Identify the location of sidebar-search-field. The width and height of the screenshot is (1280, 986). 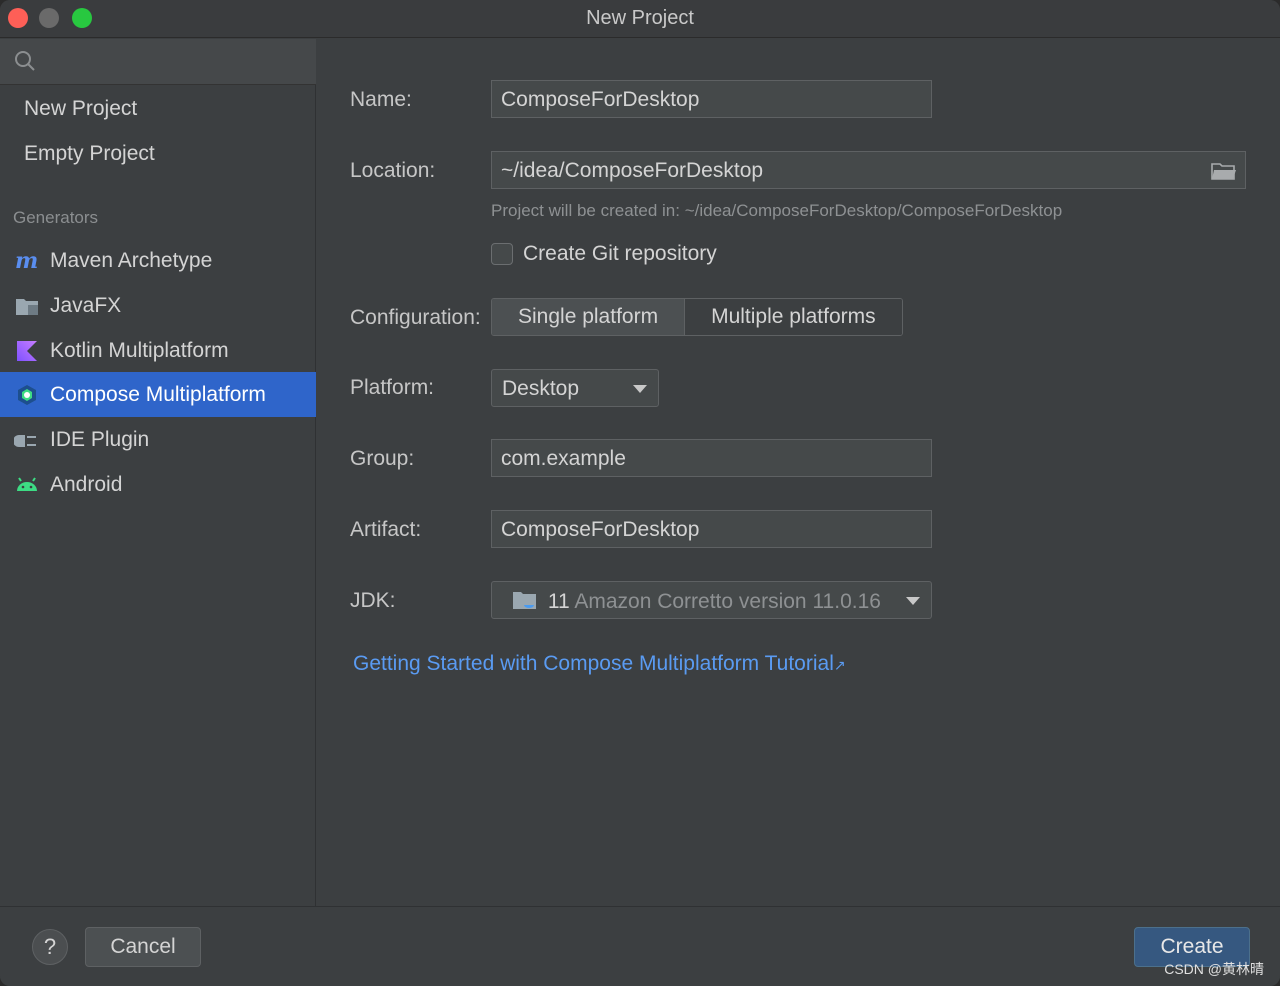
(158, 62).